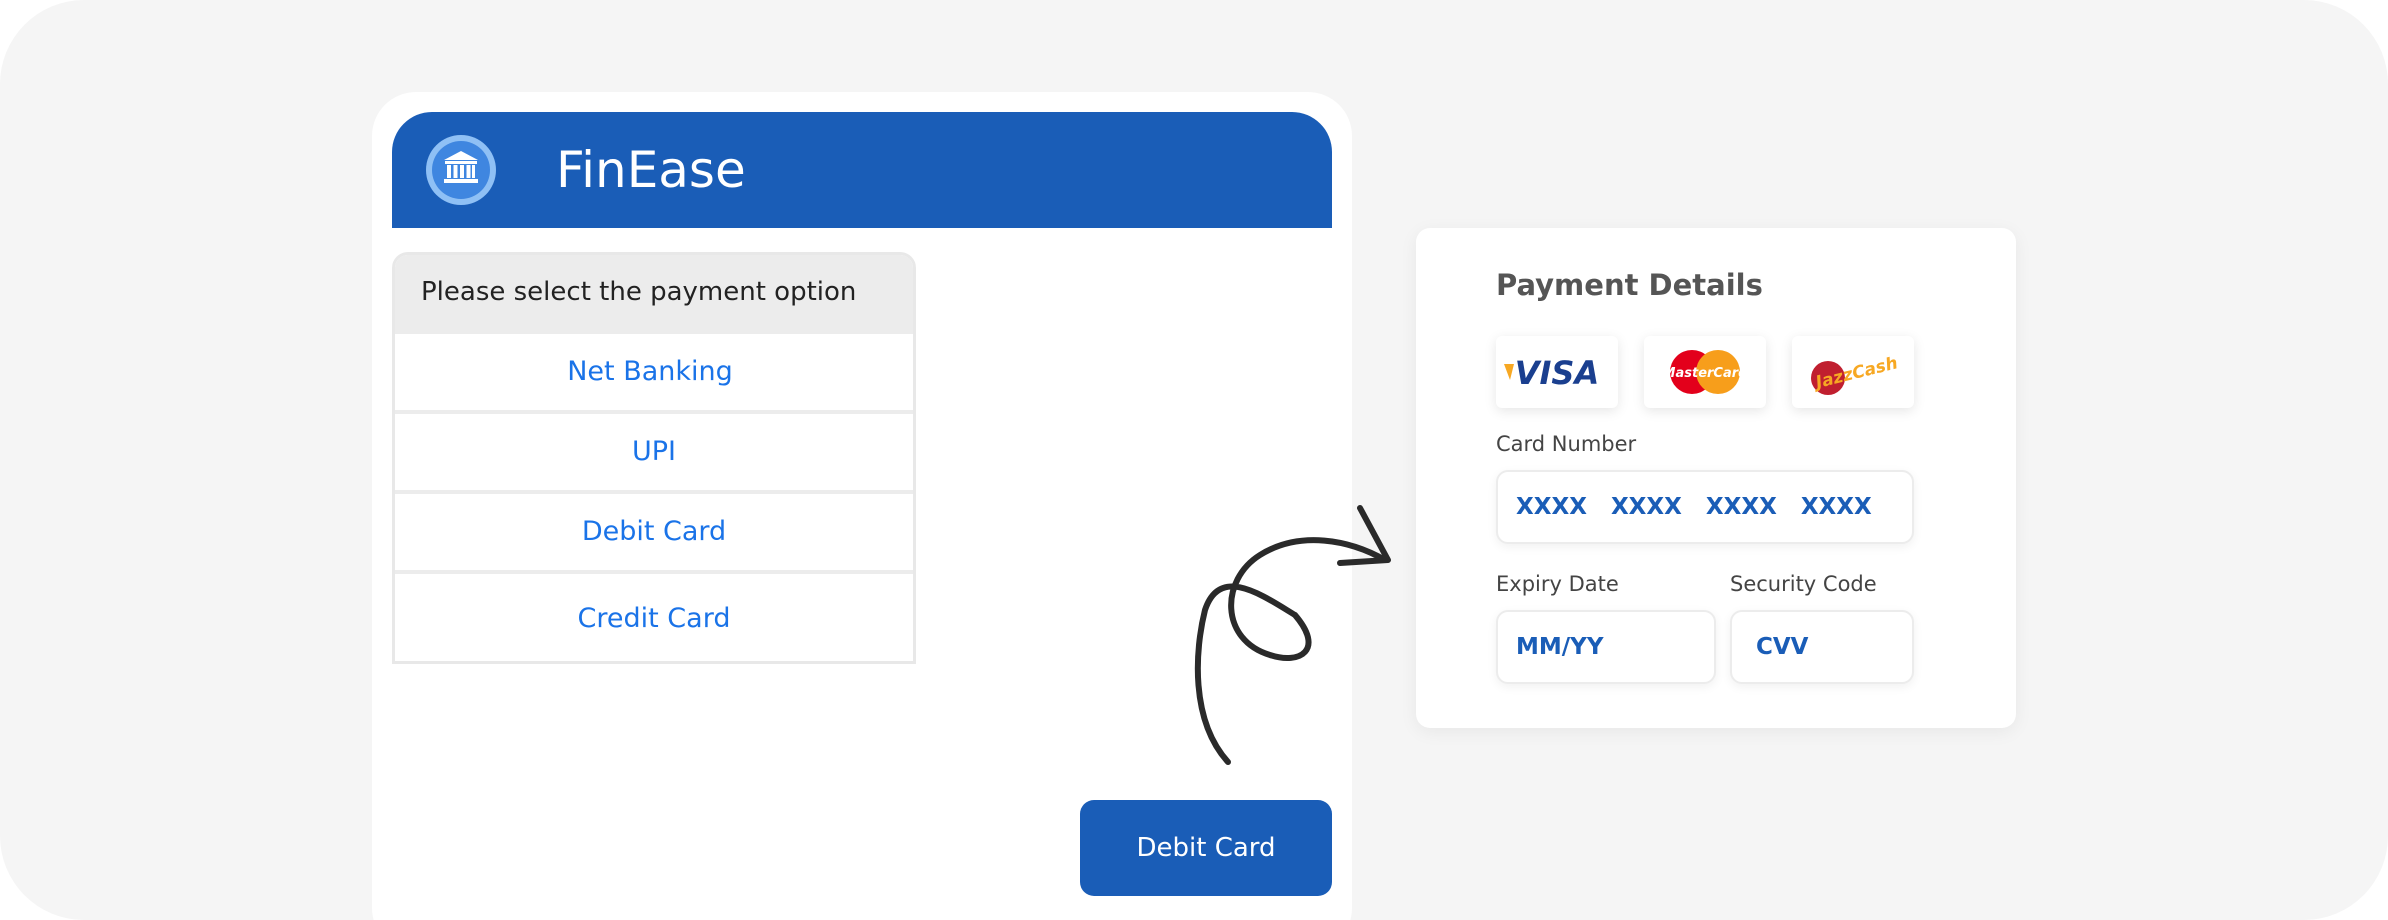 This screenshot has width=2388, height=920. Describe the element at coordinates (1705, 507) in the screenshot. I see `card-number-field: XXXX XXXX XXXX XXXX` at that location.